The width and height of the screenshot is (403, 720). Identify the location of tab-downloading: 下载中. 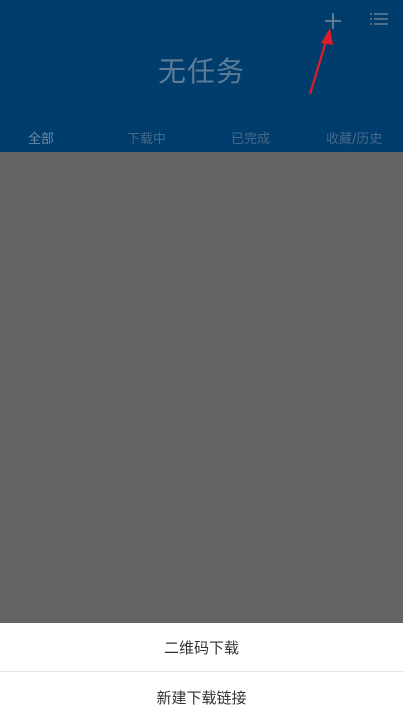
(146, 137).